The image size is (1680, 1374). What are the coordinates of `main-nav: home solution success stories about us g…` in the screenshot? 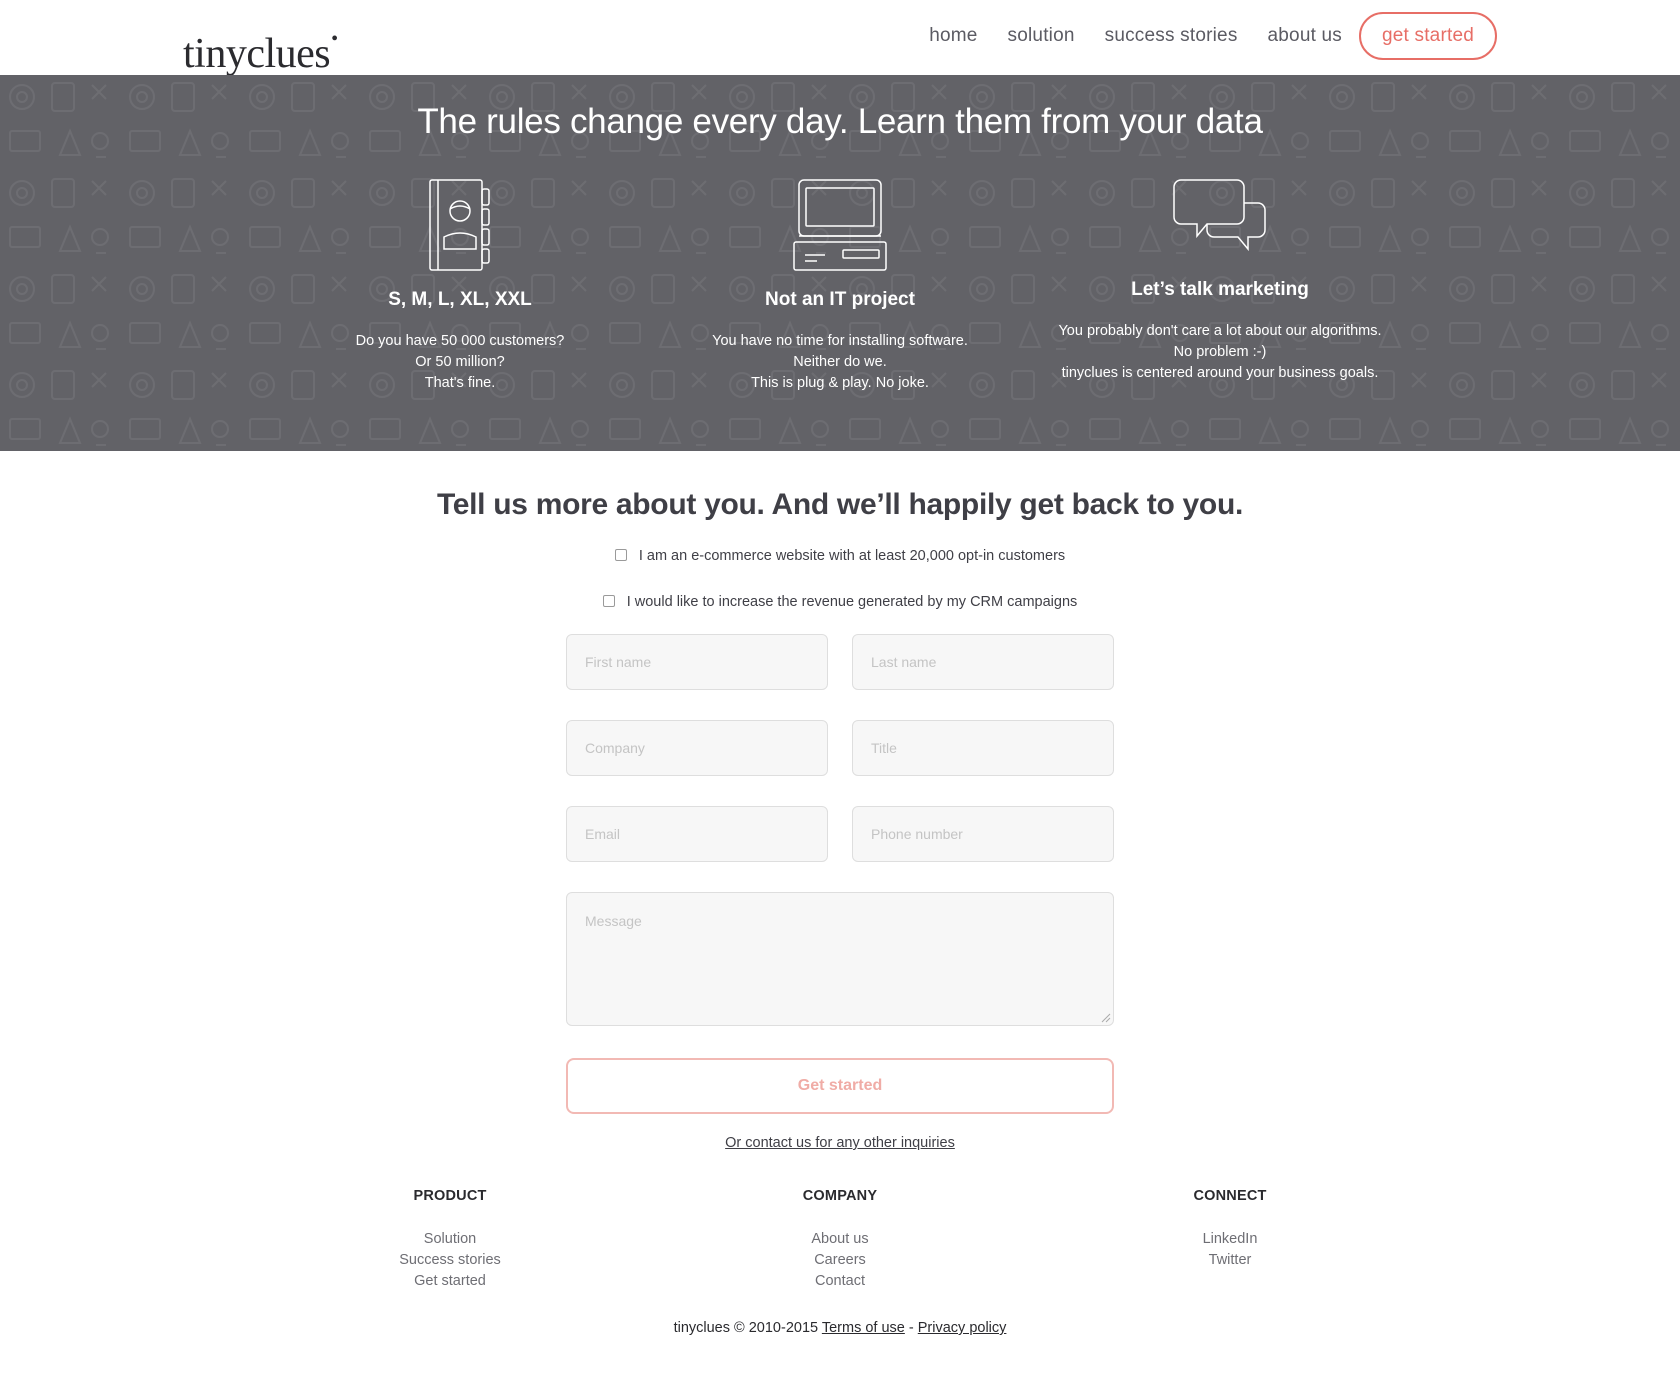 It's located at (1198, 36).